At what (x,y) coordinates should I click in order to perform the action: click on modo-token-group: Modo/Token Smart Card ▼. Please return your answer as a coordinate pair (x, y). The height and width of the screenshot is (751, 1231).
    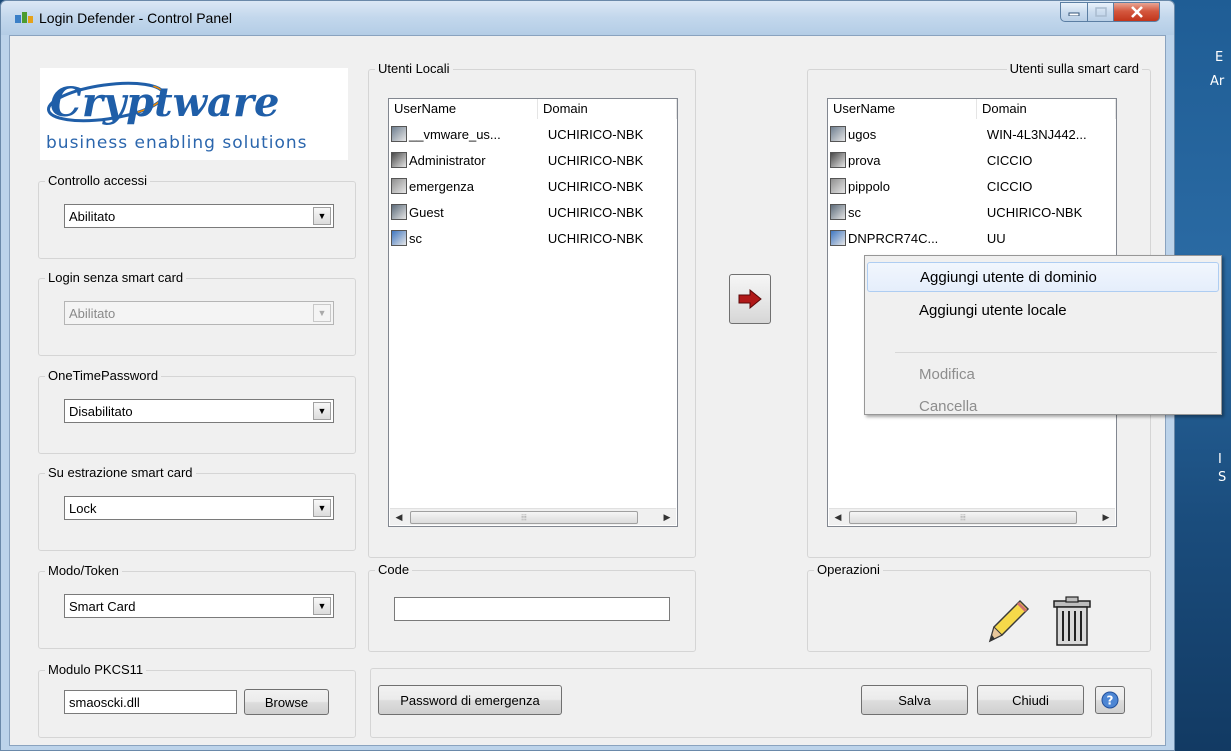
    Looking at the image, I should click on (197, 606).